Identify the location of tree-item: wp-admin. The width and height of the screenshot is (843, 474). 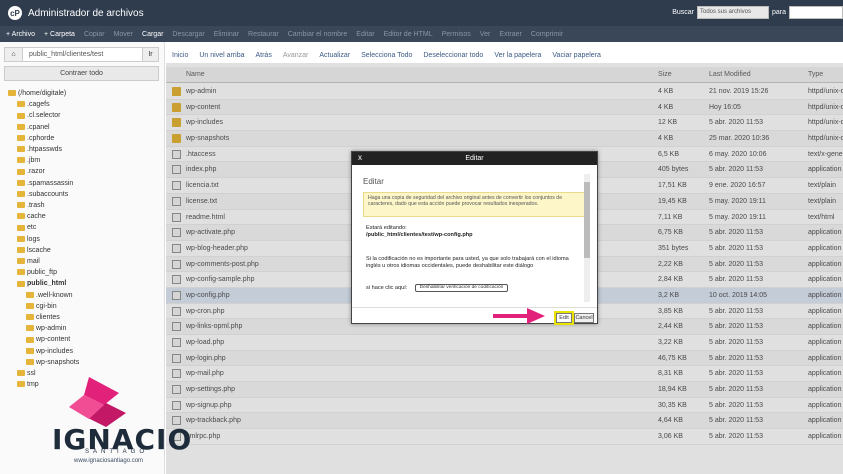
(43, 328).